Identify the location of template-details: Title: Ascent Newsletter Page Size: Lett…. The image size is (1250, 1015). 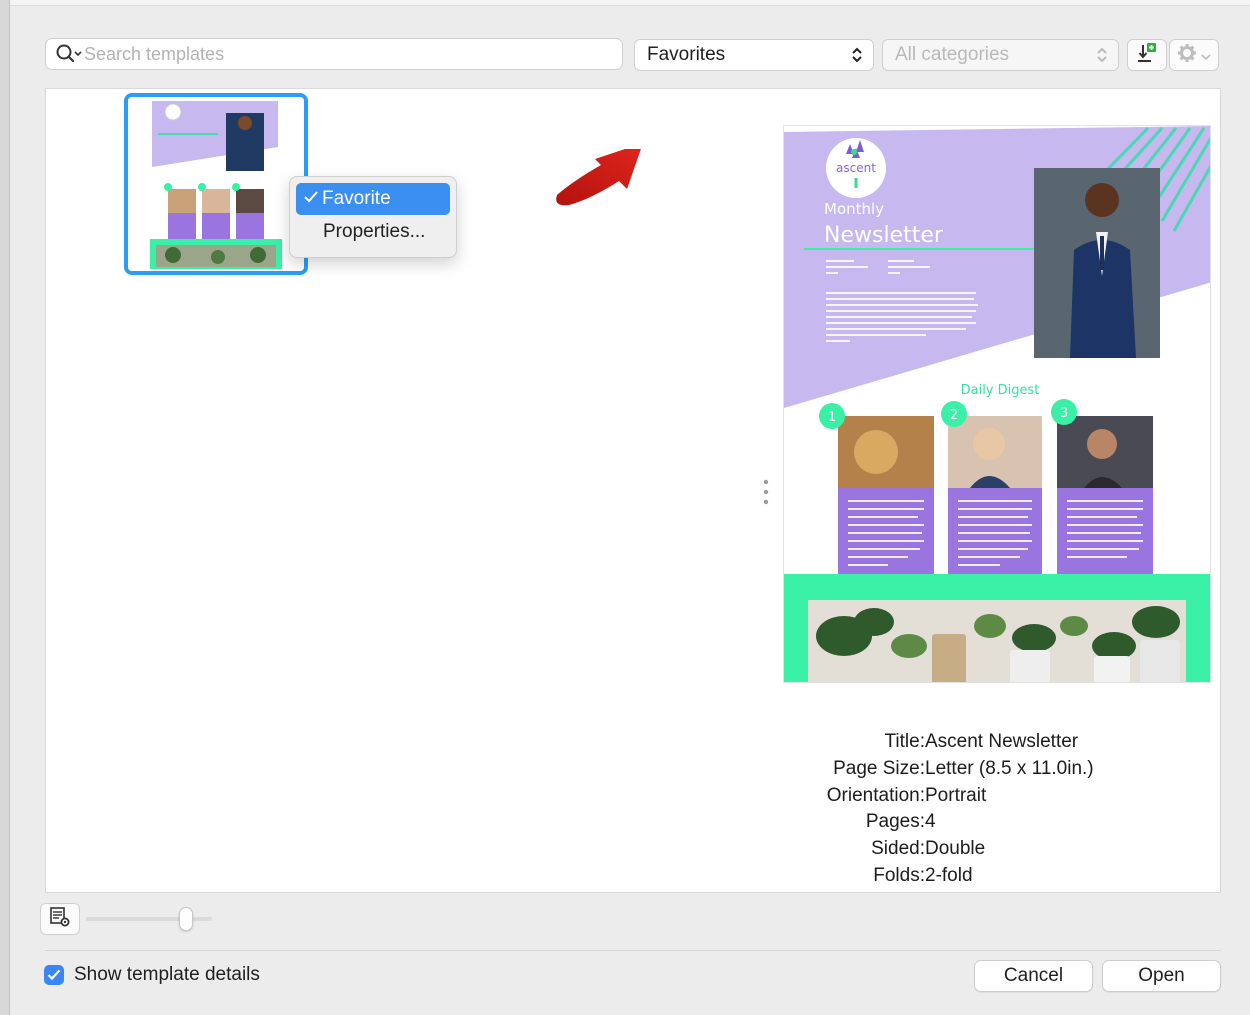
(997, 809).